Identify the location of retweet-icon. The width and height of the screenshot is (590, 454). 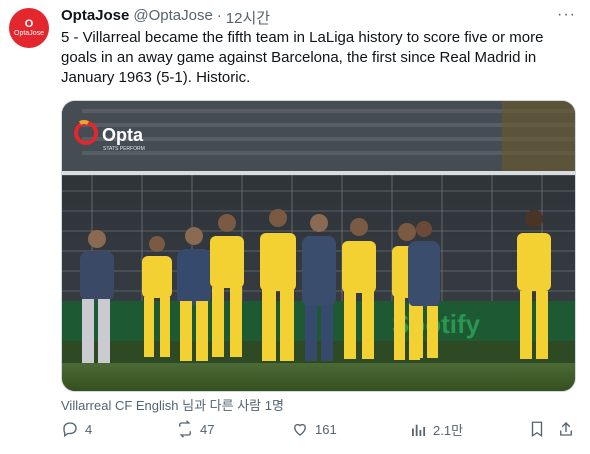
(185, 429).